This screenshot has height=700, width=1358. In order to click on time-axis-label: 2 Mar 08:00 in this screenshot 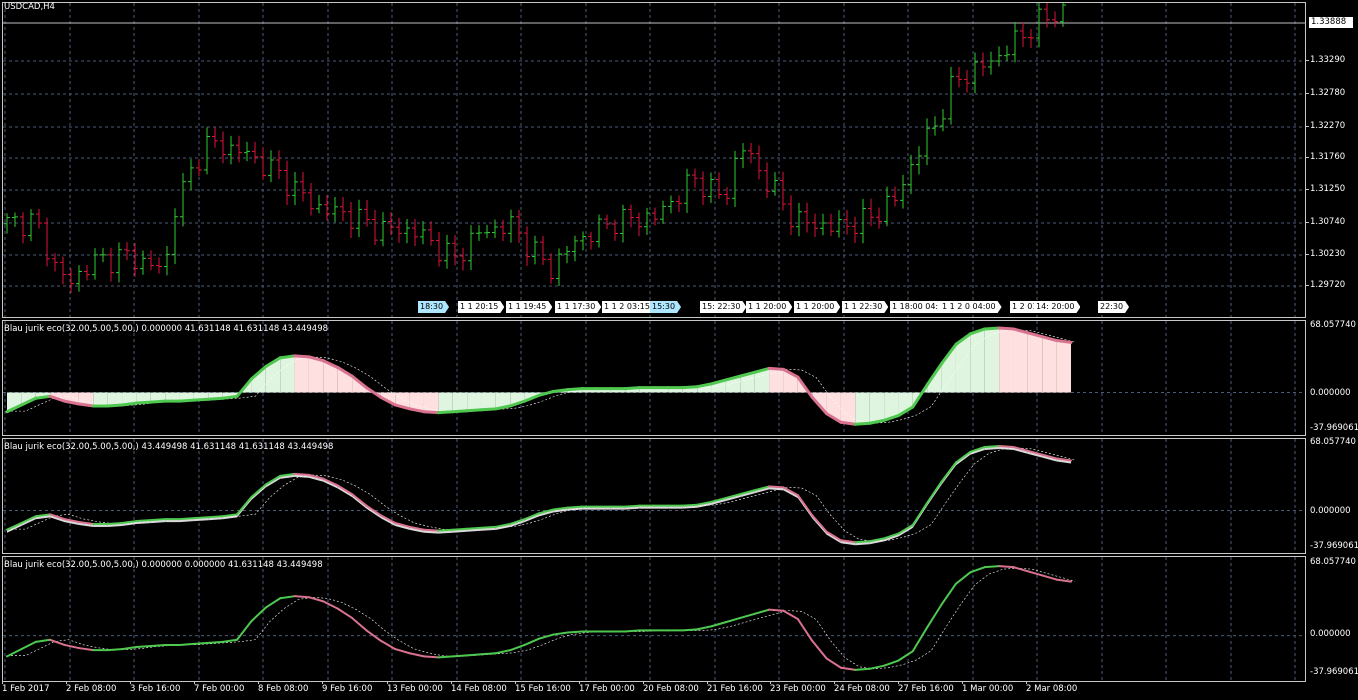, I will do `click(1052, 689)`.